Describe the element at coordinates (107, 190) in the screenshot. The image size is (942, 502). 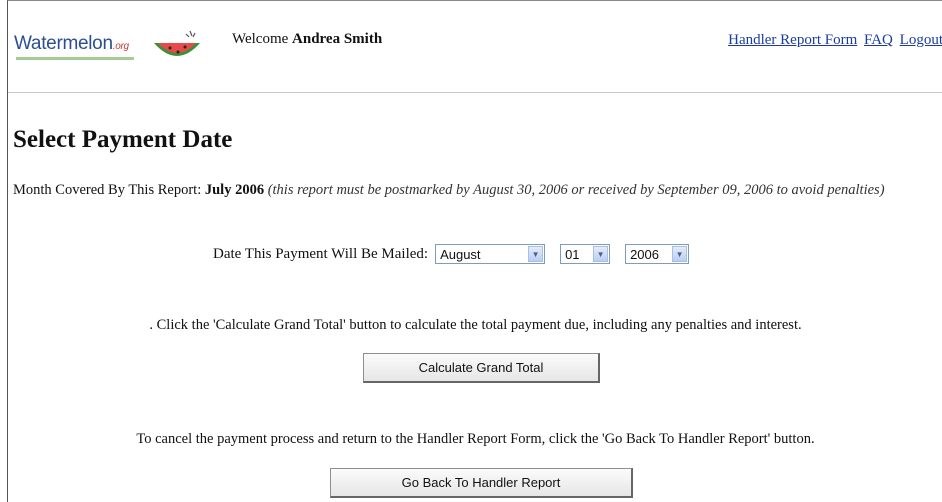
I see `month-label: Month Covered By This Report:` at that location.